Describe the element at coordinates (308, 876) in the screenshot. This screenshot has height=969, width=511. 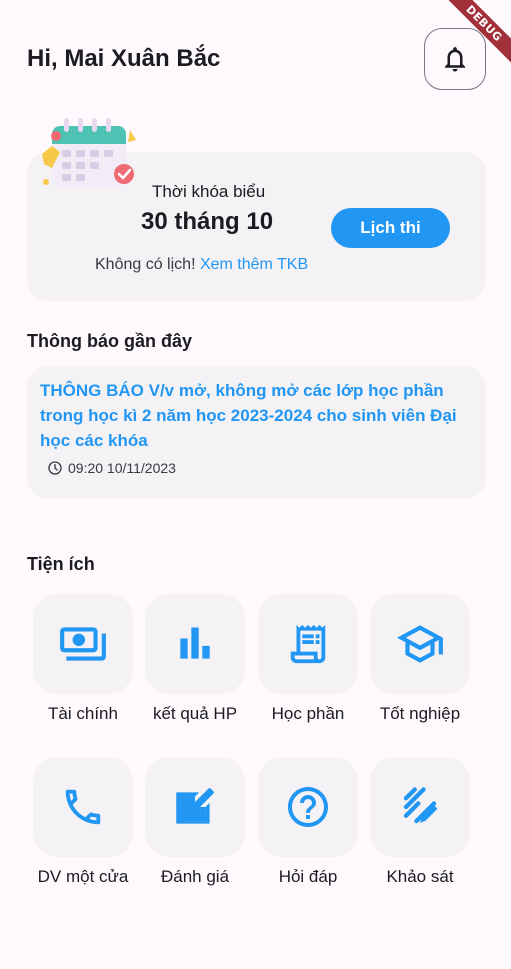
I see `utility-label: Hỏi đáp` at that location.